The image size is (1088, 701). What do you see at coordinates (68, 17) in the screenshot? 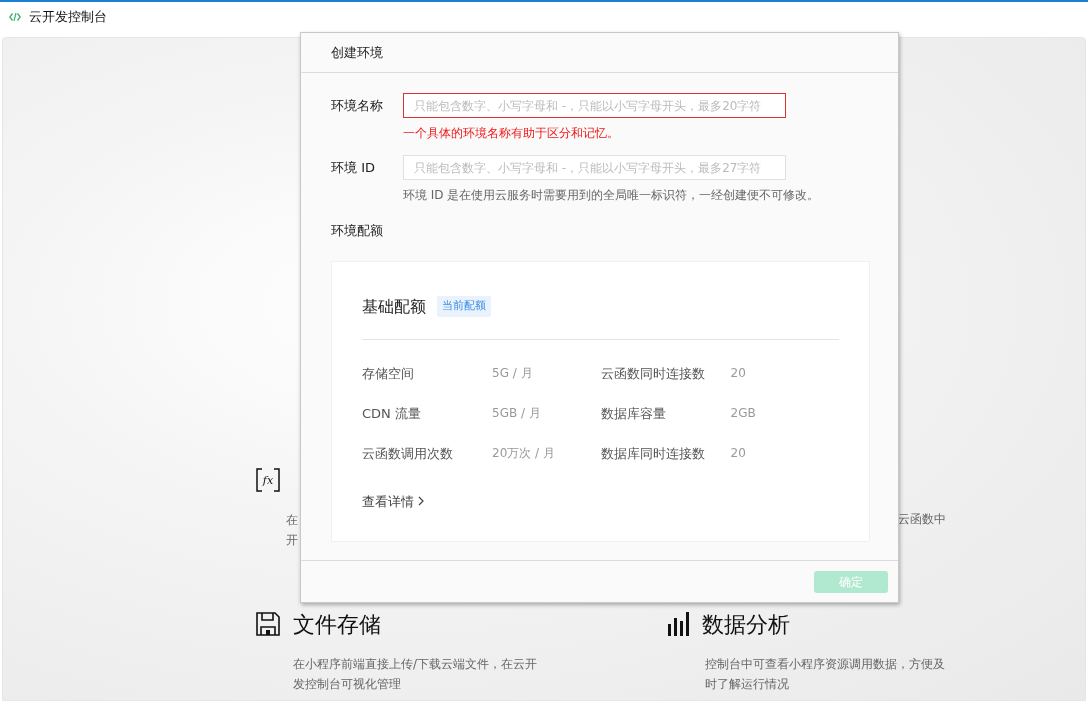
I see `window-title: 云开发控制台` at bounding box center [68, 17].